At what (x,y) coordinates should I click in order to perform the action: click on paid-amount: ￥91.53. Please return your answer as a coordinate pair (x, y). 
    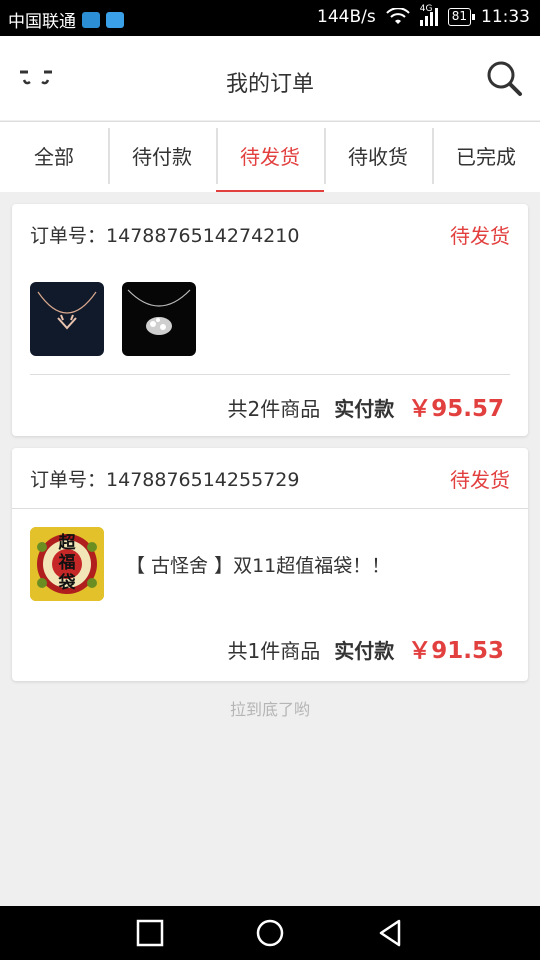
    Looking at the image, I should click on (456, 651).